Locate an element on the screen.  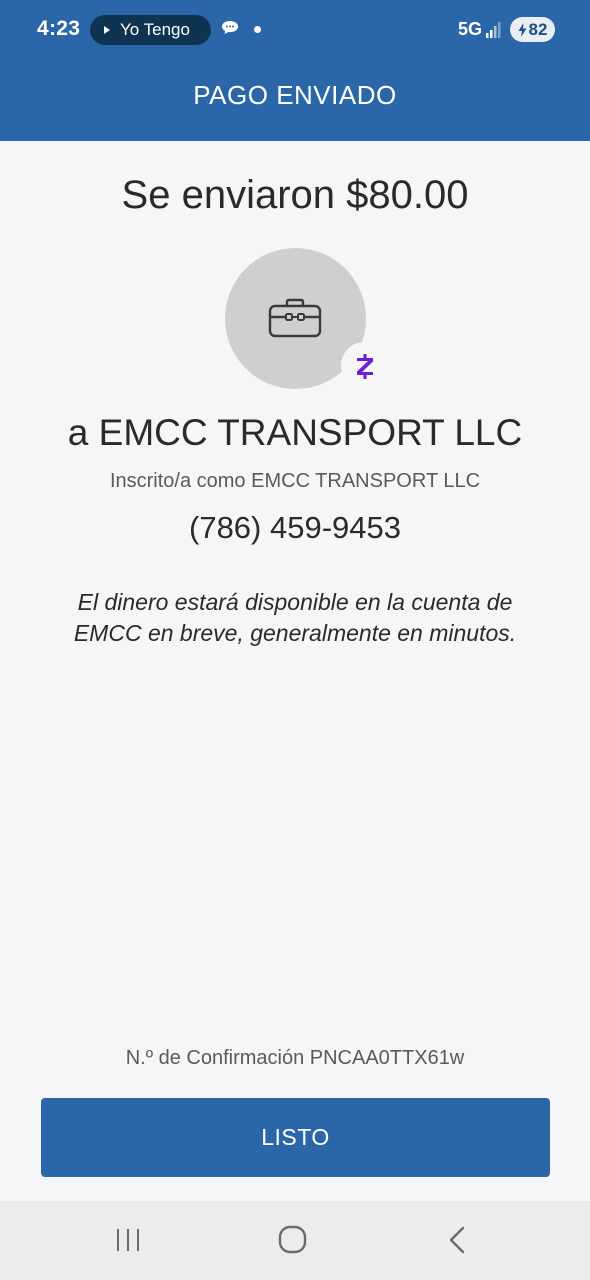
confirmation-number: N.º de Confirmación PNCAA0TTX61w is located at coordinates (295, 1058).